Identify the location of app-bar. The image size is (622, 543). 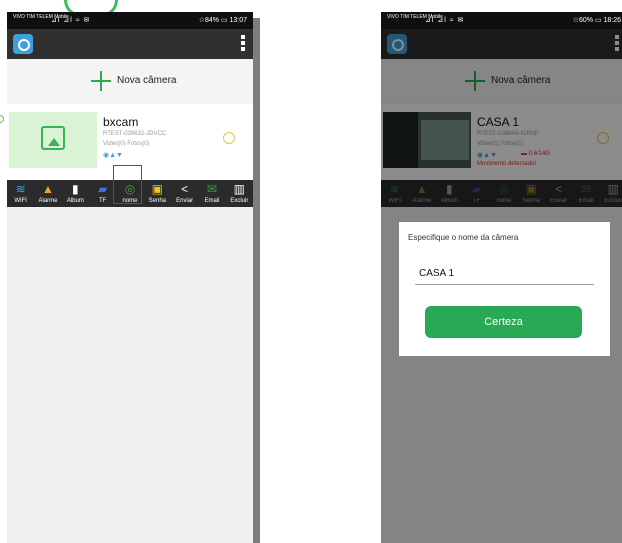
(130, 44).